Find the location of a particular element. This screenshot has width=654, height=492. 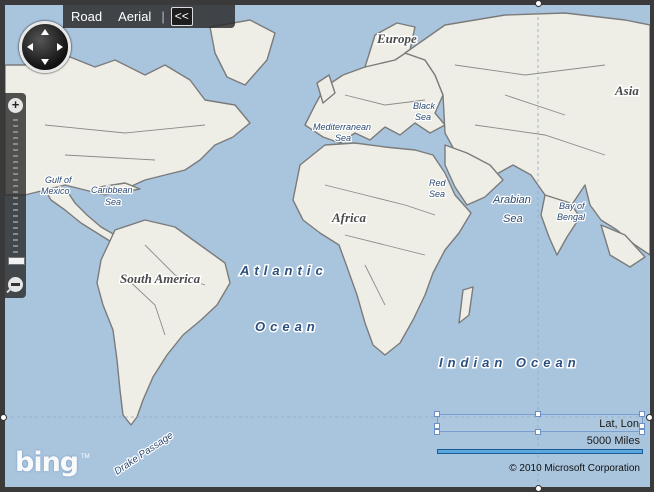

label-mediterranean-sea: Sea is located at coordinates (343, 138).